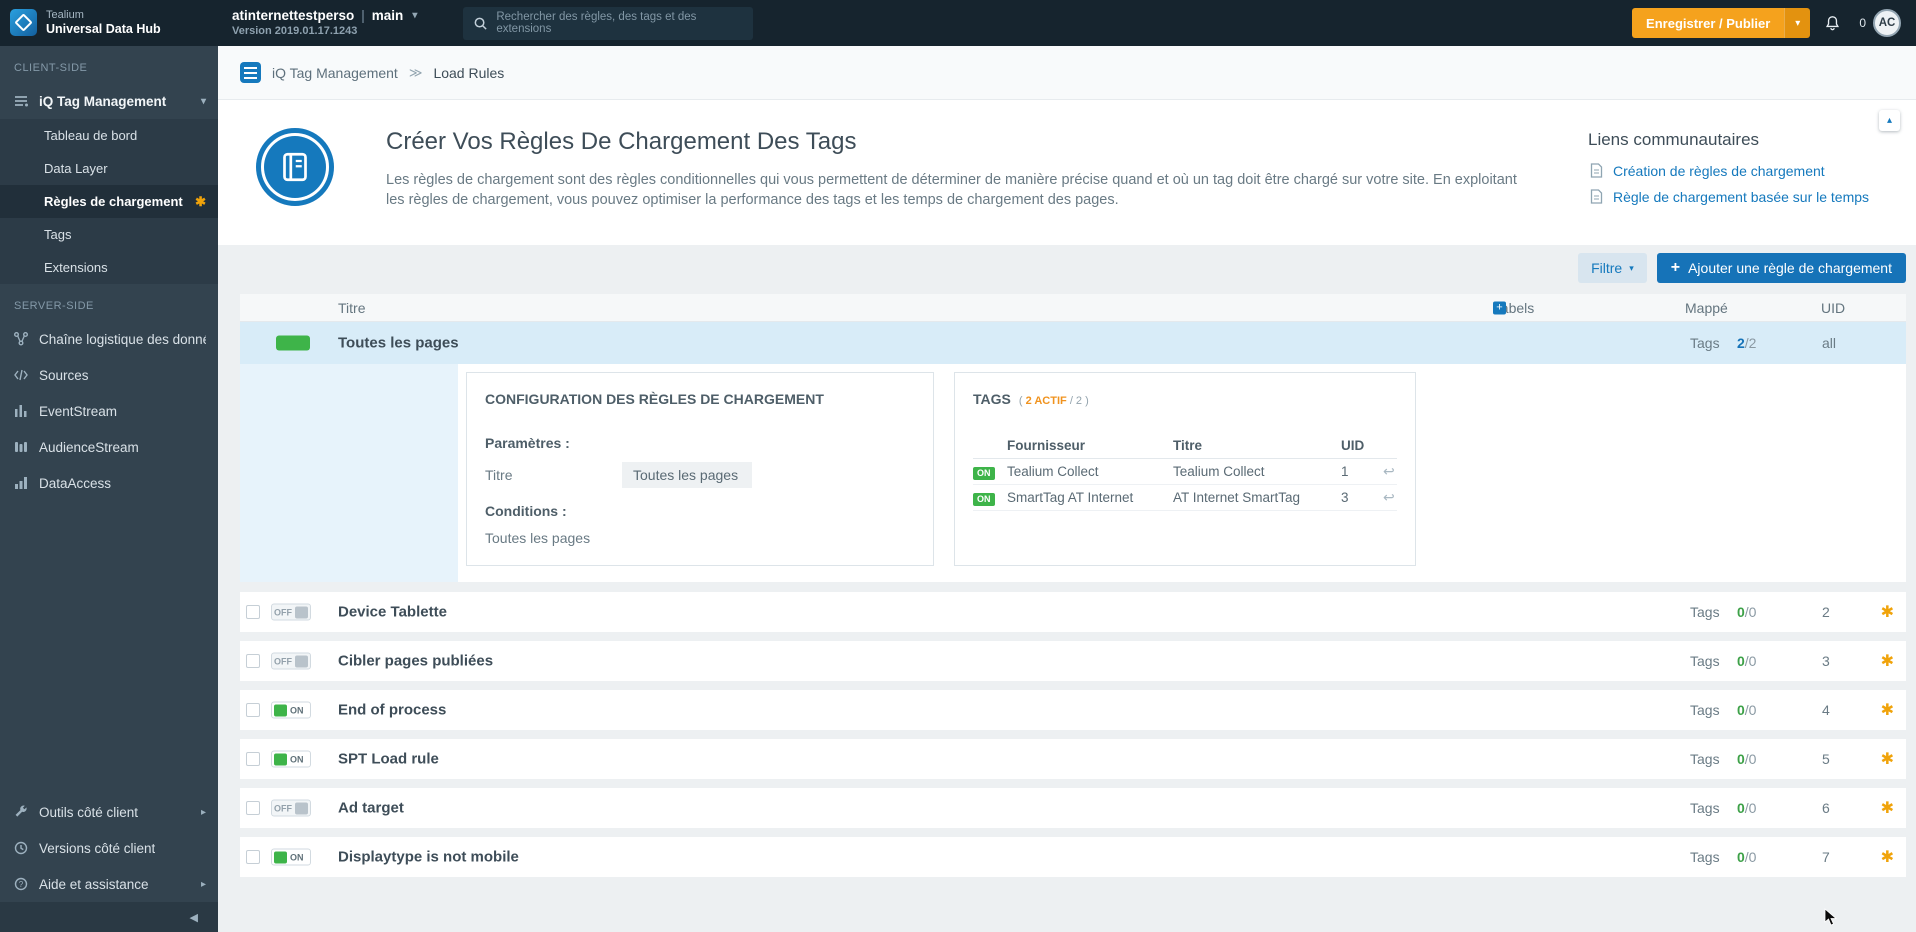 The width and height of the screenshot is (1916, 932). Describe the element at coordinates (1499, 307) in the screenshot. I see `add-label-icon: +` at that location.